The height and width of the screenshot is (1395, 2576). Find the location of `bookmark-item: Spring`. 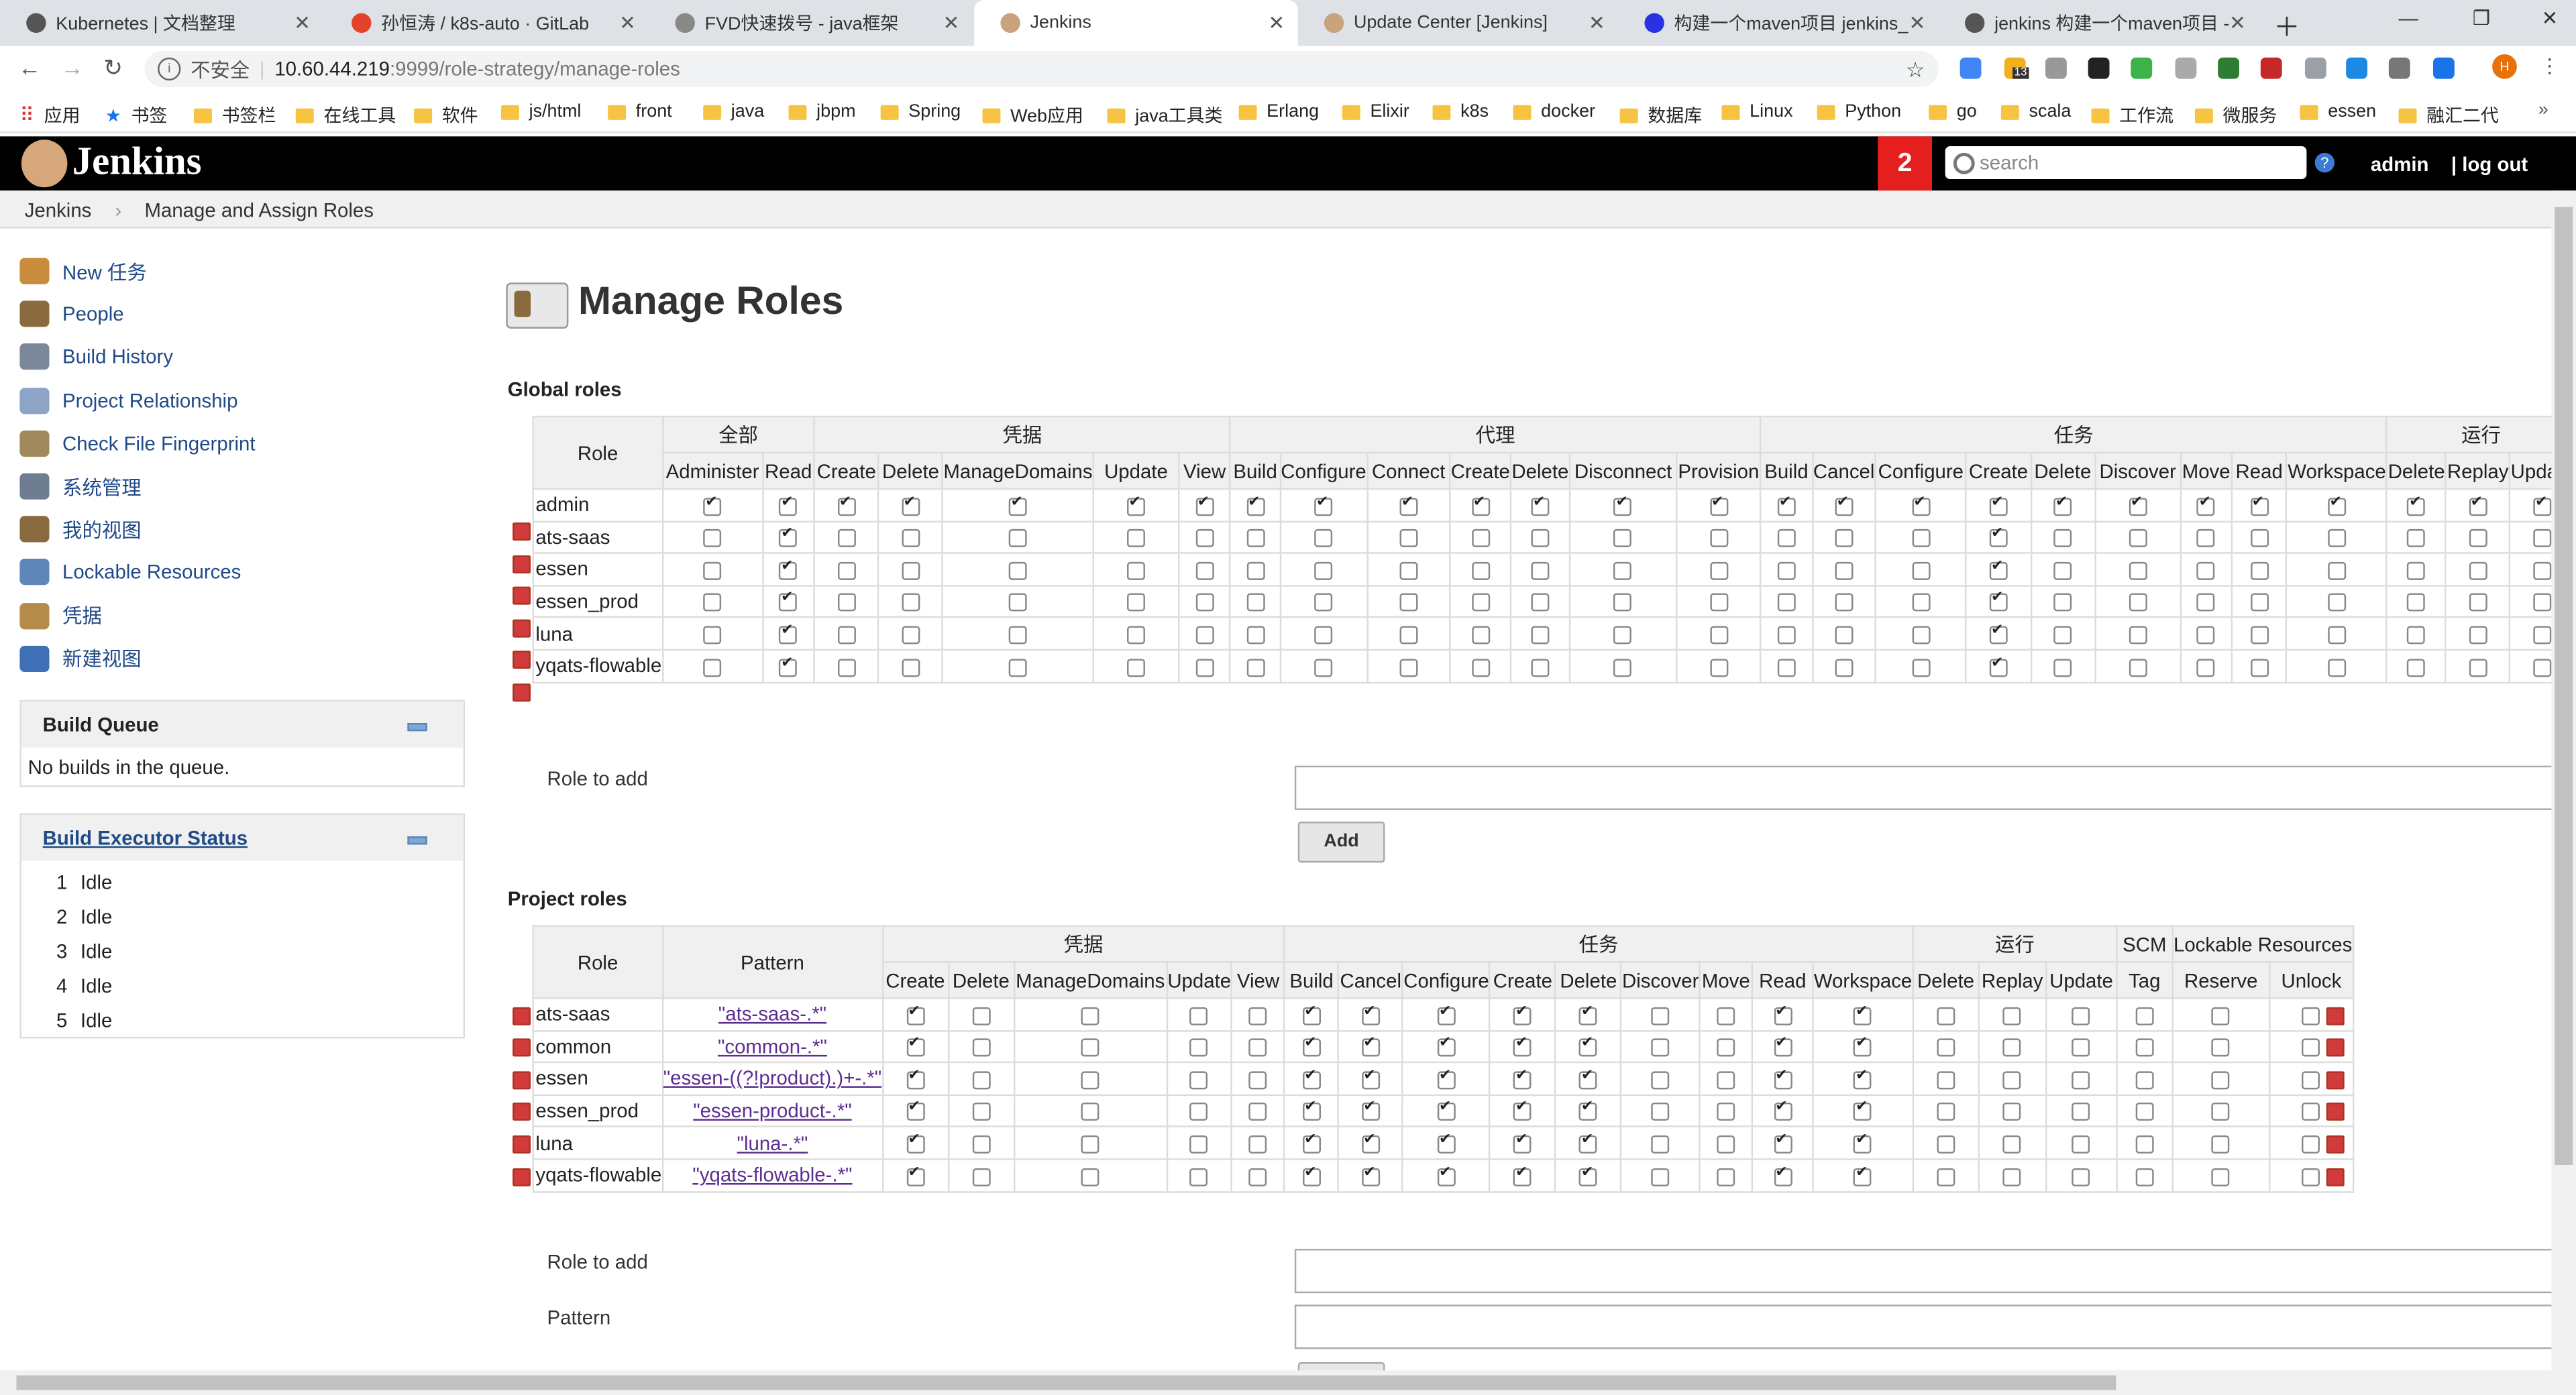

bookmark-item: Spring is located at coordinates (920, 111).